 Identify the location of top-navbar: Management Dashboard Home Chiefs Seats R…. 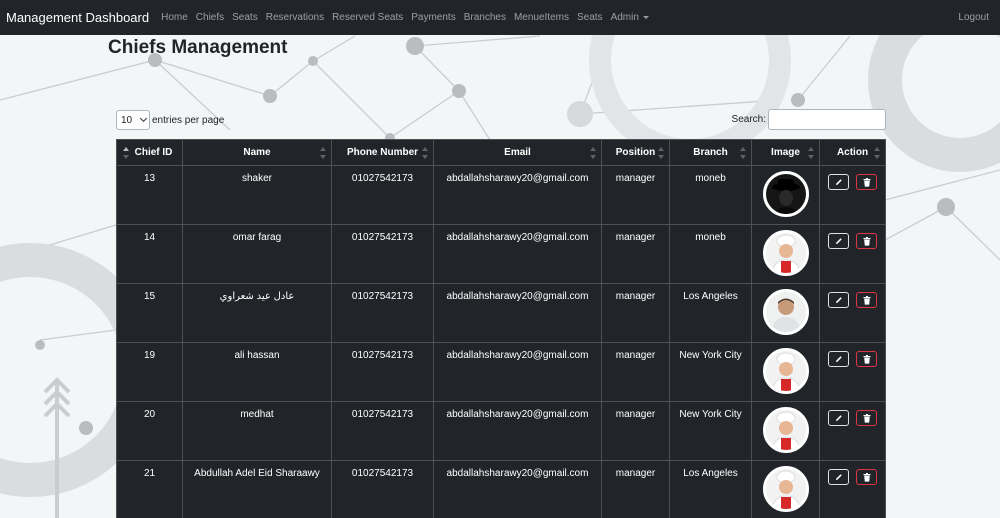
(500, 17).